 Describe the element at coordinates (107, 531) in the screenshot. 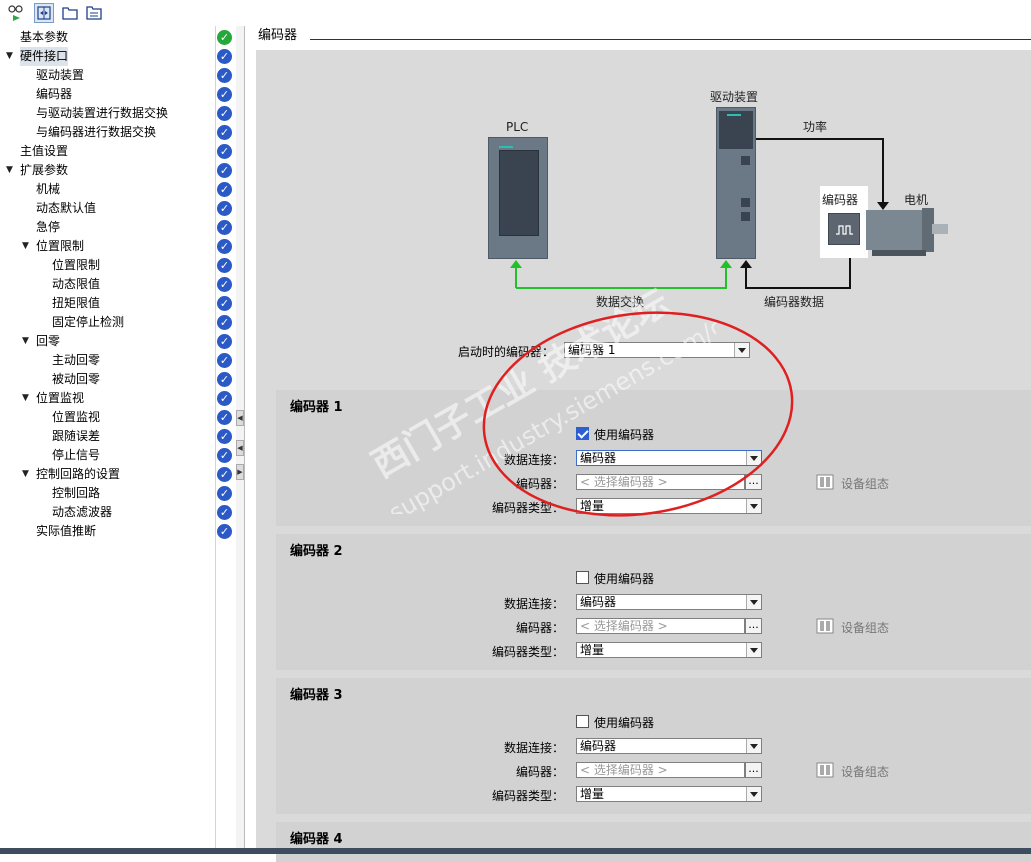

I see `tree-item: 实际值推断` at that location.